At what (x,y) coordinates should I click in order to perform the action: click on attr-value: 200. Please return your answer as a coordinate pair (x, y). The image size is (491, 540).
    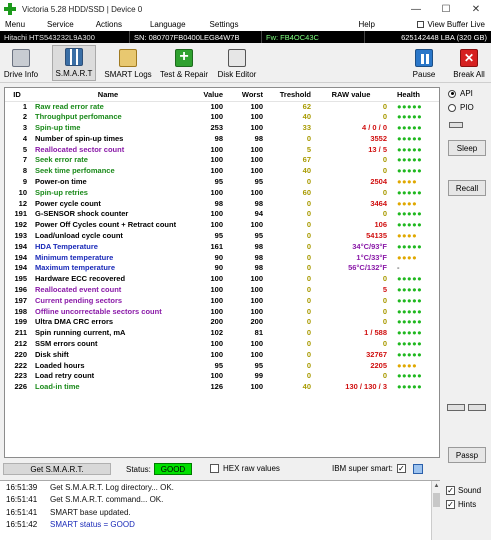
    Looking at the image, I should click on (216, 322).